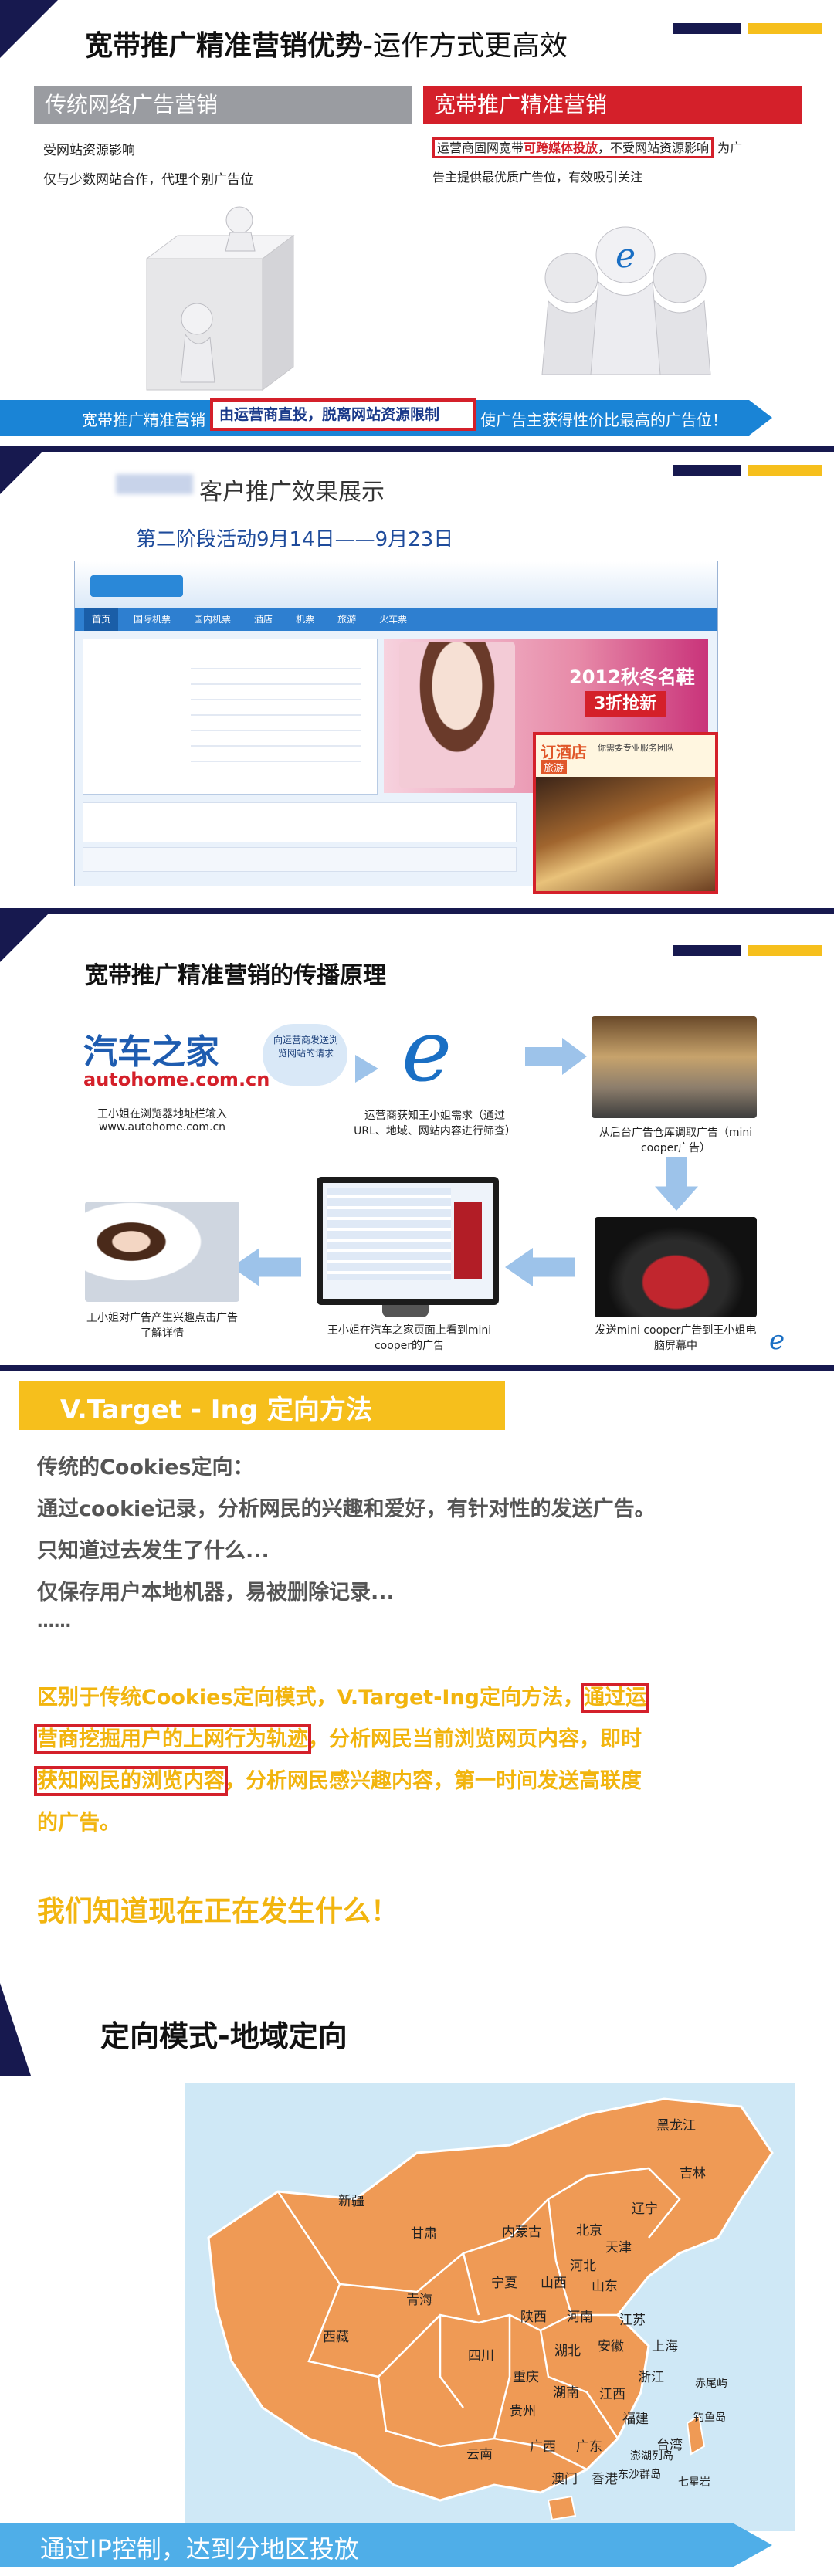 The image size is (834, 2576). I want to click on autohome-logo-cn: 汽车之家, so click(151, 1052).